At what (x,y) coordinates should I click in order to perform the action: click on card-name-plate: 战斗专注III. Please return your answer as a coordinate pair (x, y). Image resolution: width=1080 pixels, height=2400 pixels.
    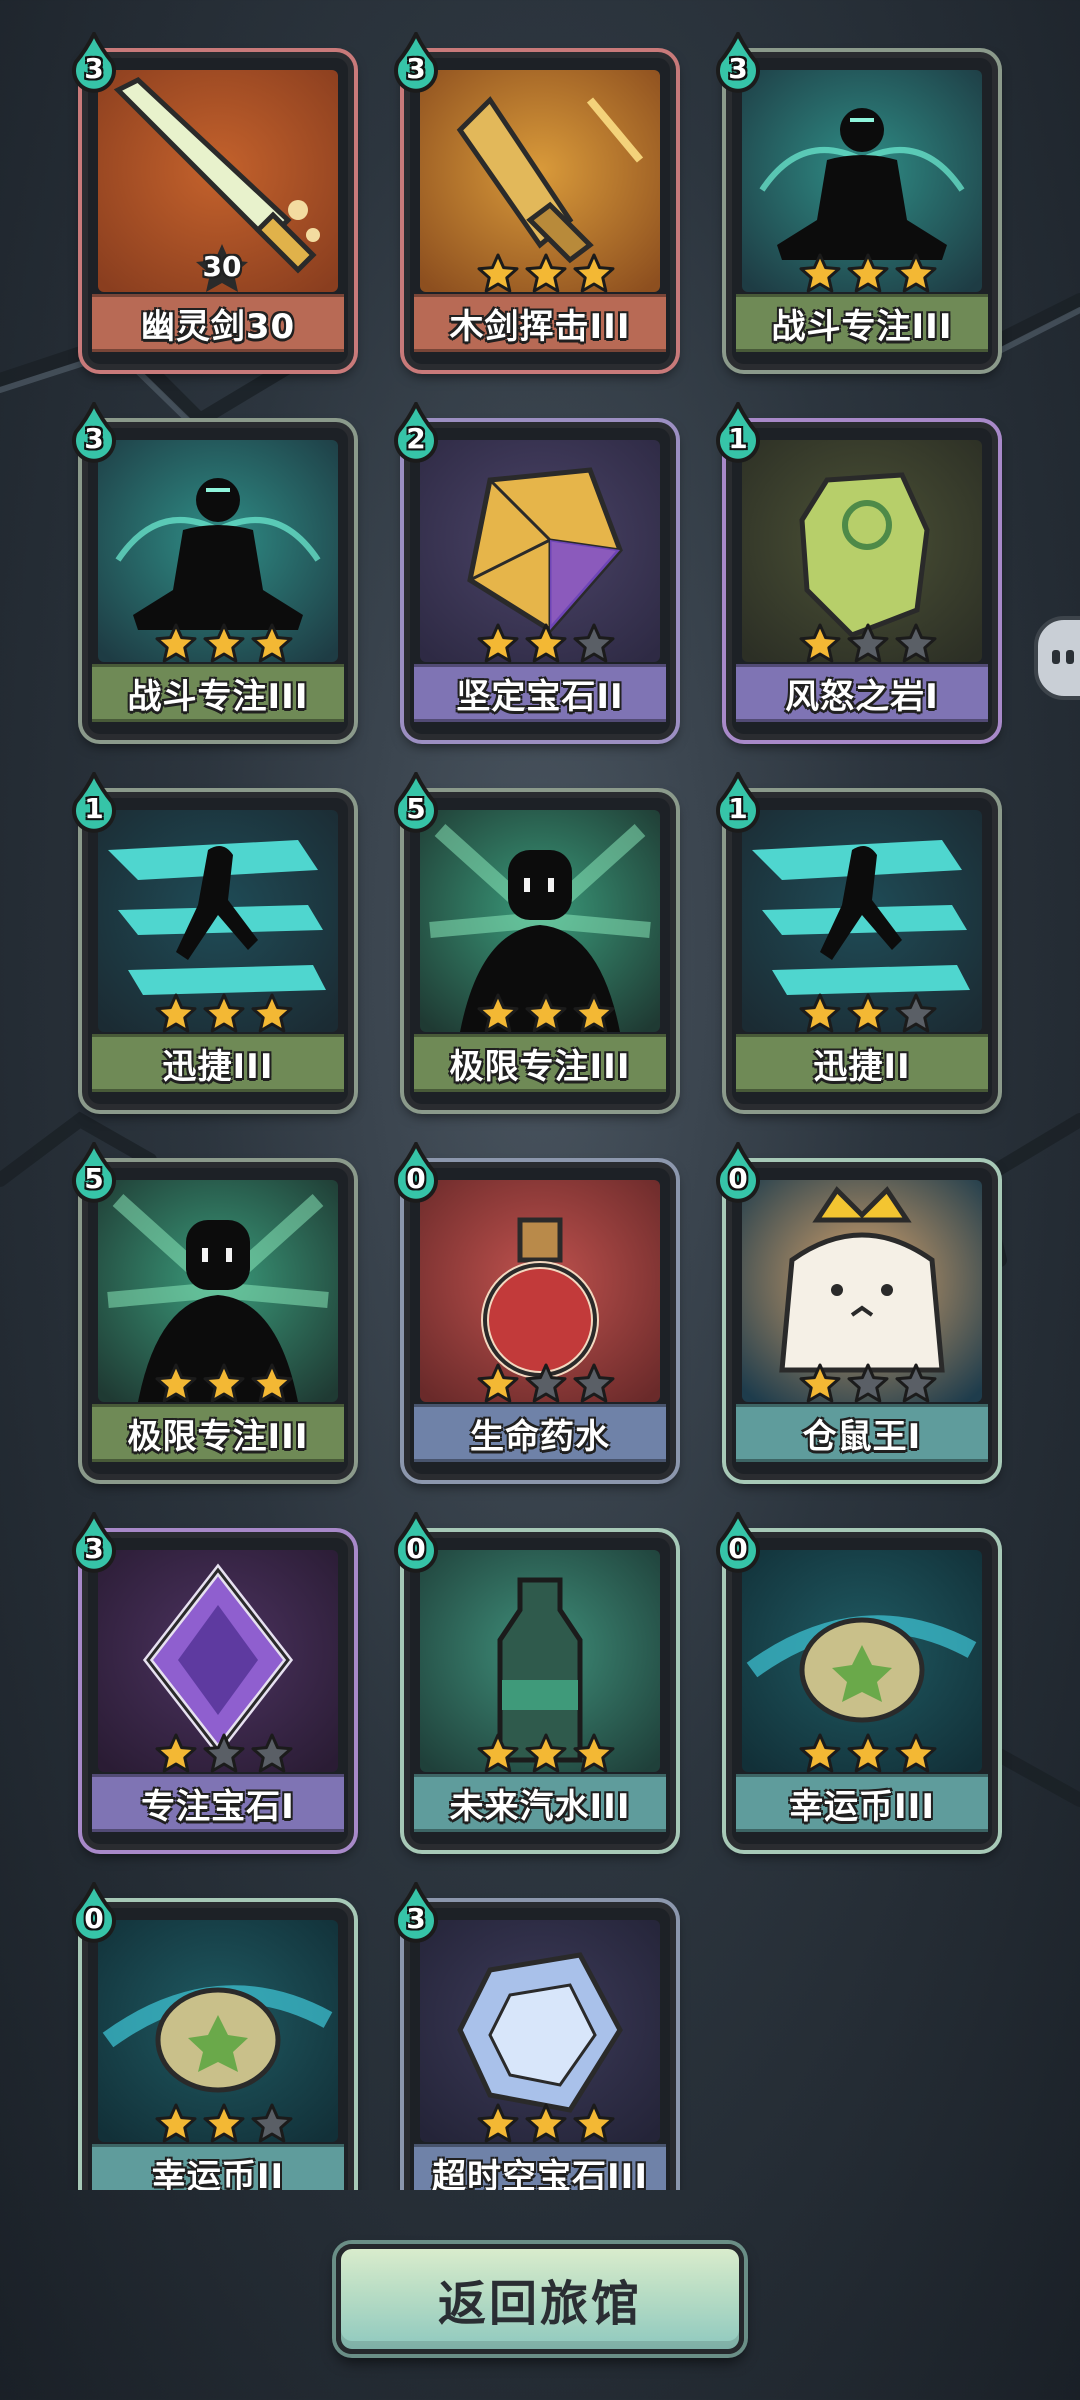
    Looking at the image, I should click on (862, 323).